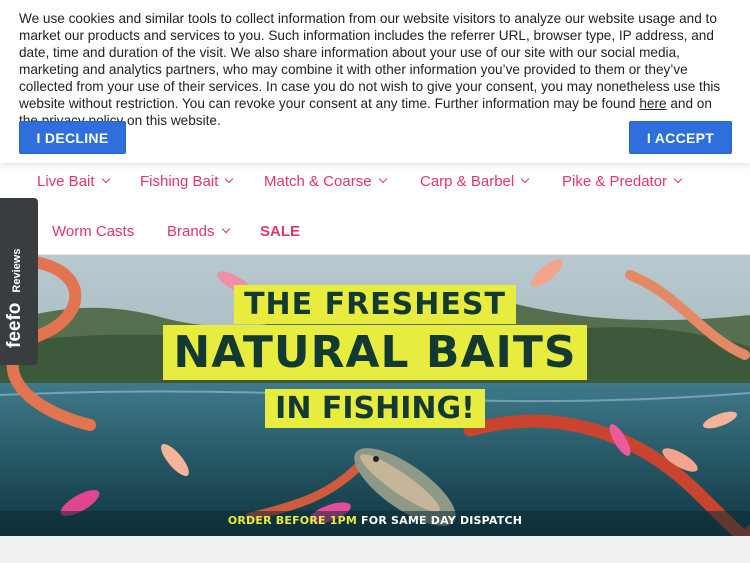 The width and height of the screenshot is (750, 563). I want to click on feefo-reviews-label: Reviews, so click(17, 270).